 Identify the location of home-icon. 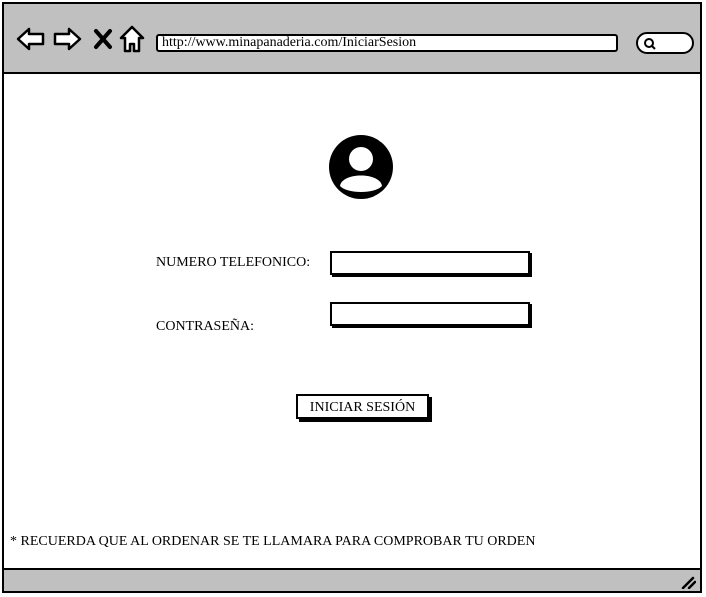
(132, 39).